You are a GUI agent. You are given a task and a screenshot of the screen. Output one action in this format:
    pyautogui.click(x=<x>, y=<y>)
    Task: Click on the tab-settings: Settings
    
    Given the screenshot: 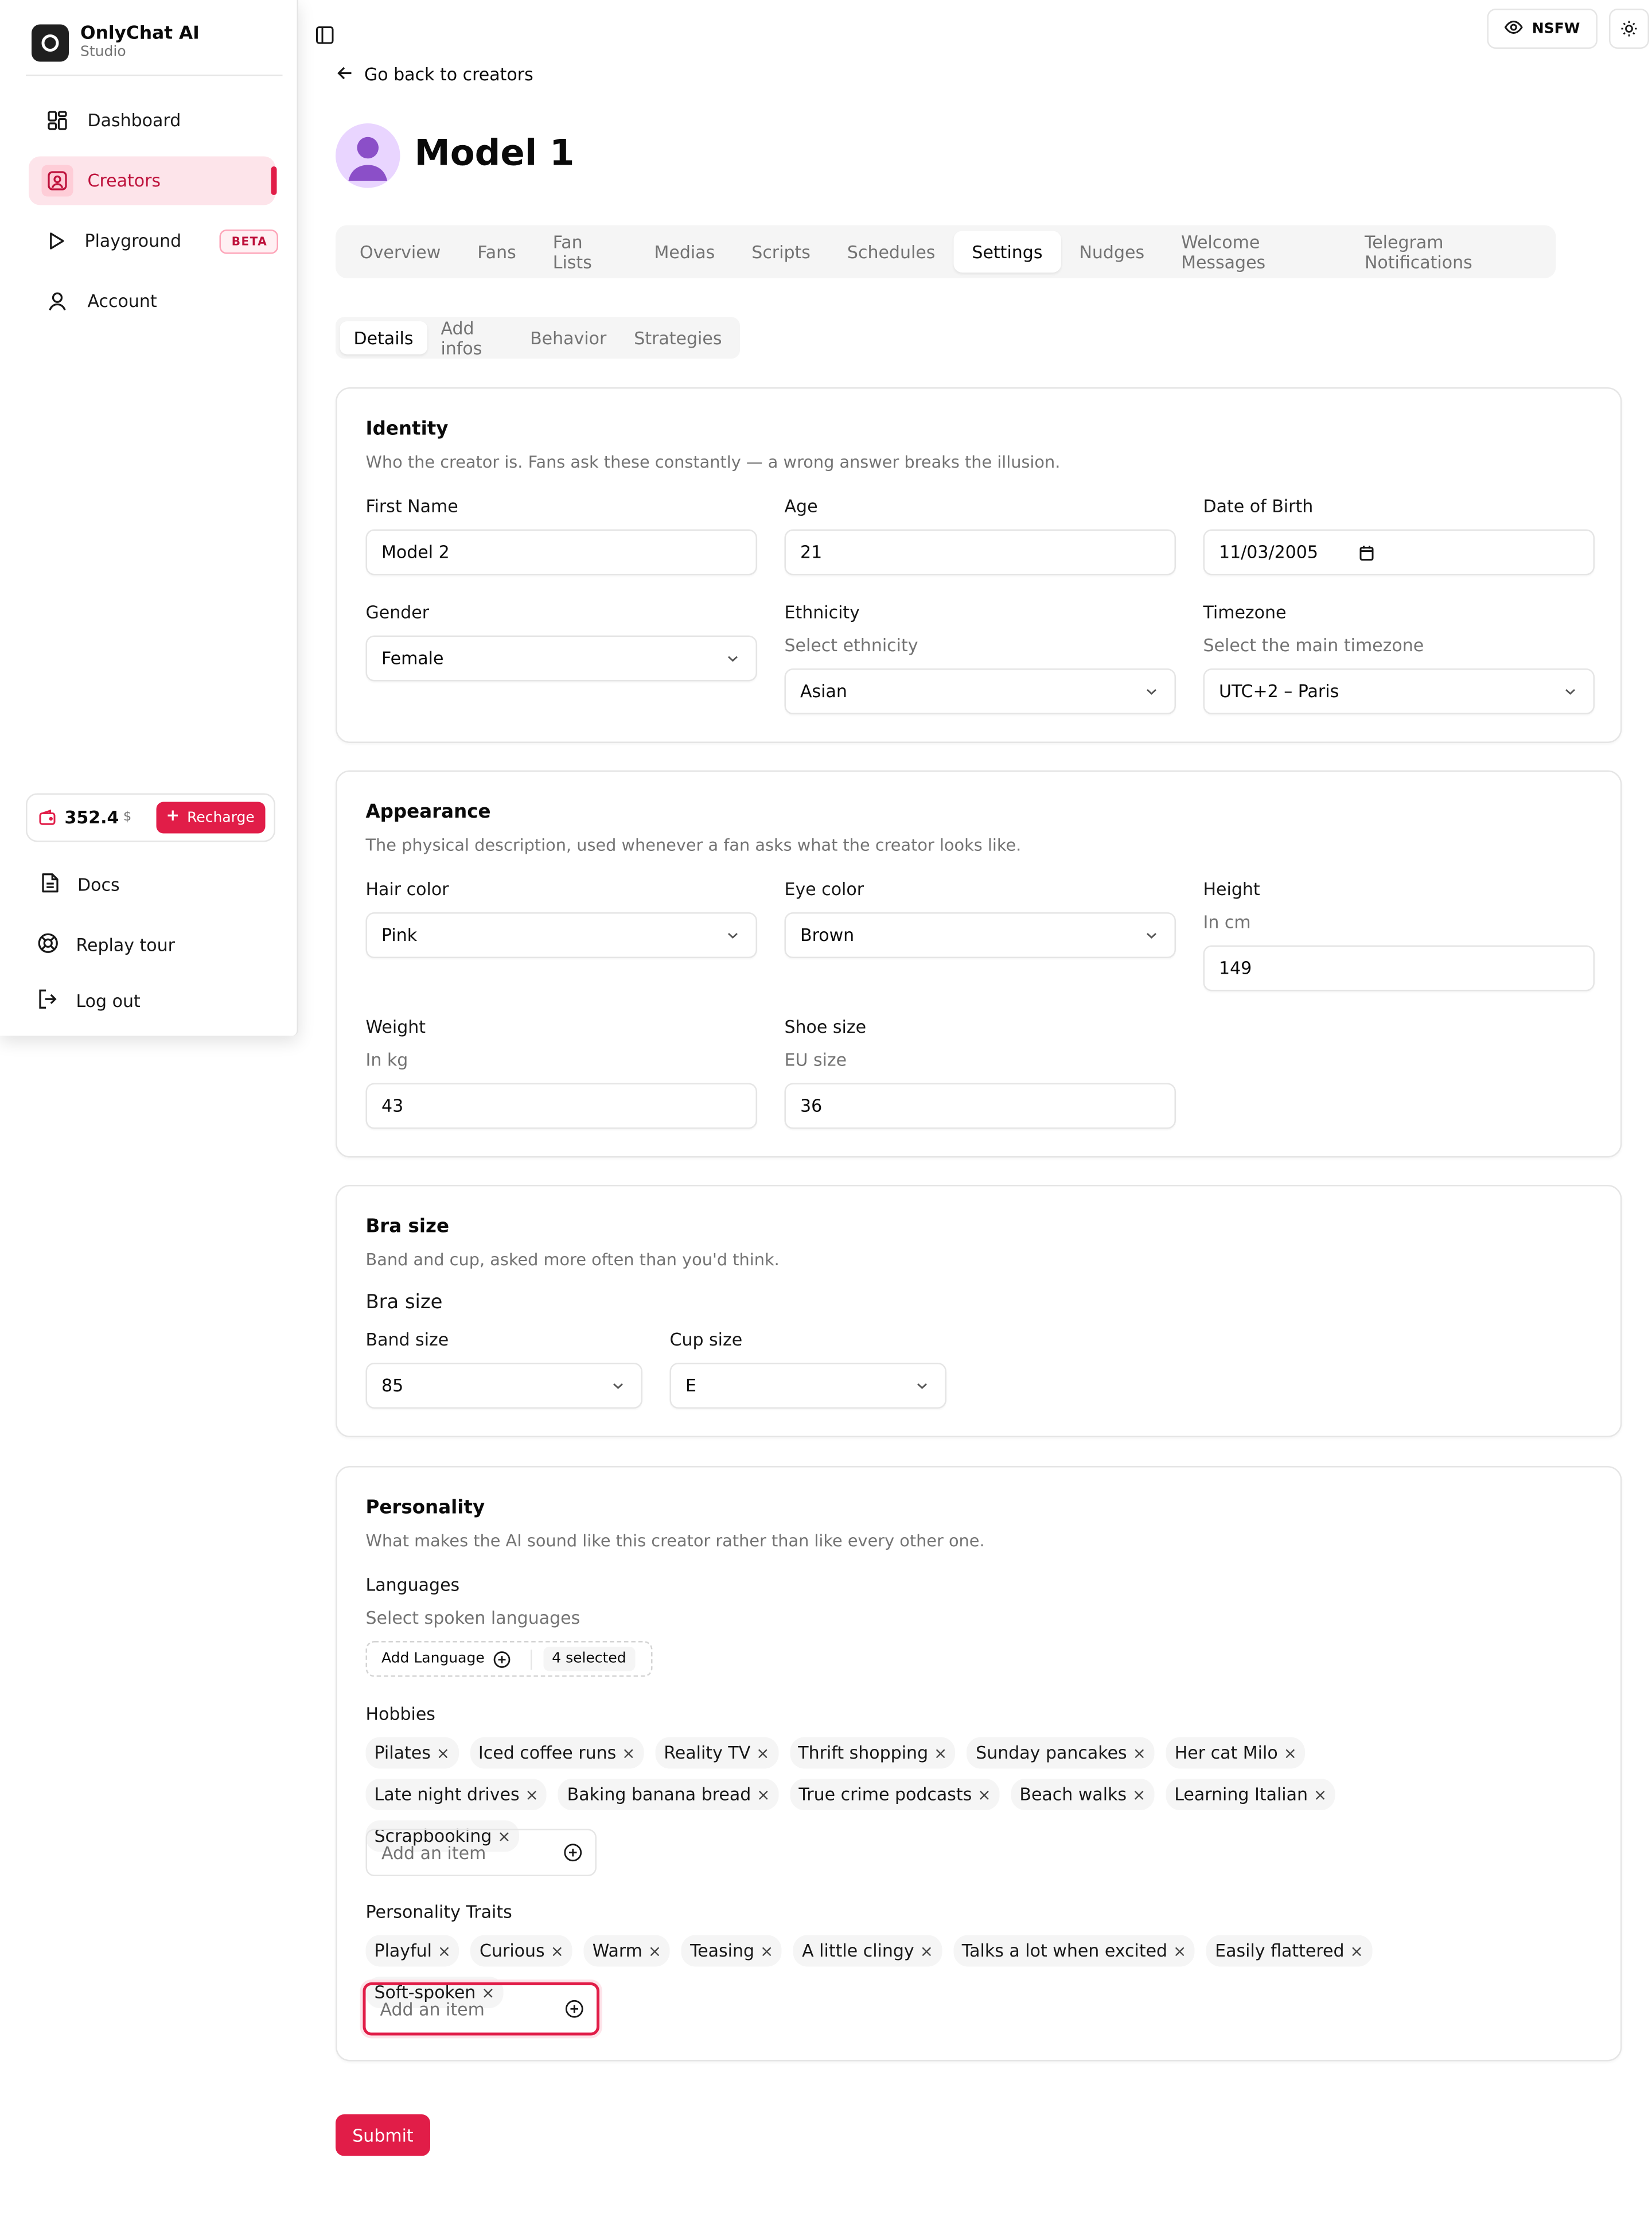 What is the action you would take?
    pyautogui.click(x=1007, y=252)
    